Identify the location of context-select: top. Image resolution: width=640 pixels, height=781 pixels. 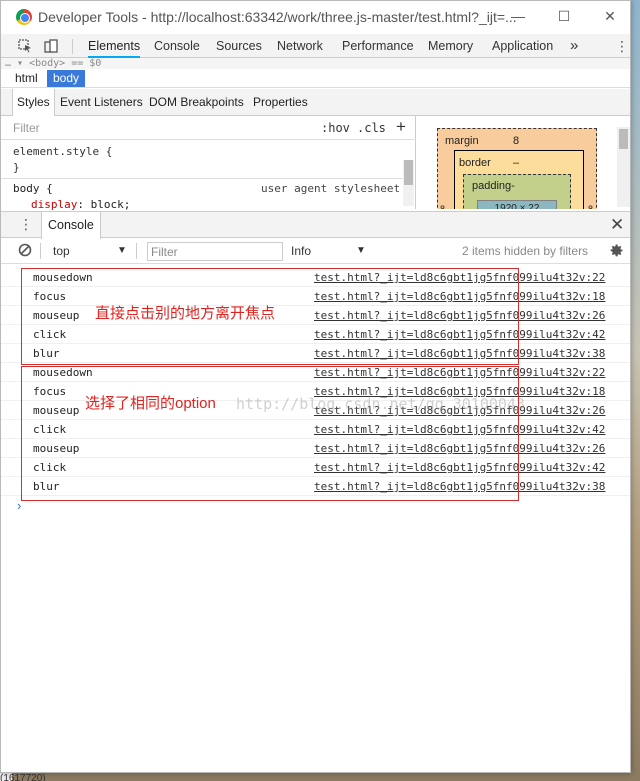
(61, 251).